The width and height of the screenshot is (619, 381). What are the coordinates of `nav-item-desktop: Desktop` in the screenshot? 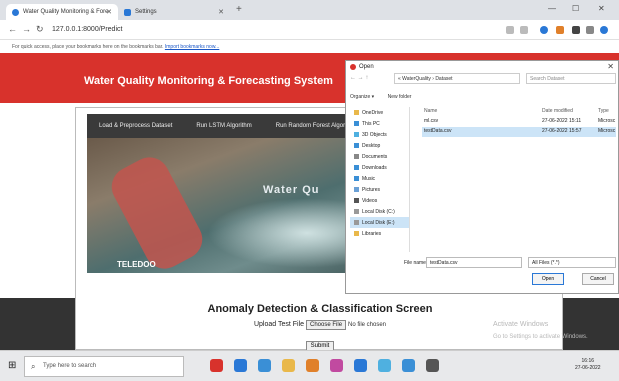 It's located at (379, 145).